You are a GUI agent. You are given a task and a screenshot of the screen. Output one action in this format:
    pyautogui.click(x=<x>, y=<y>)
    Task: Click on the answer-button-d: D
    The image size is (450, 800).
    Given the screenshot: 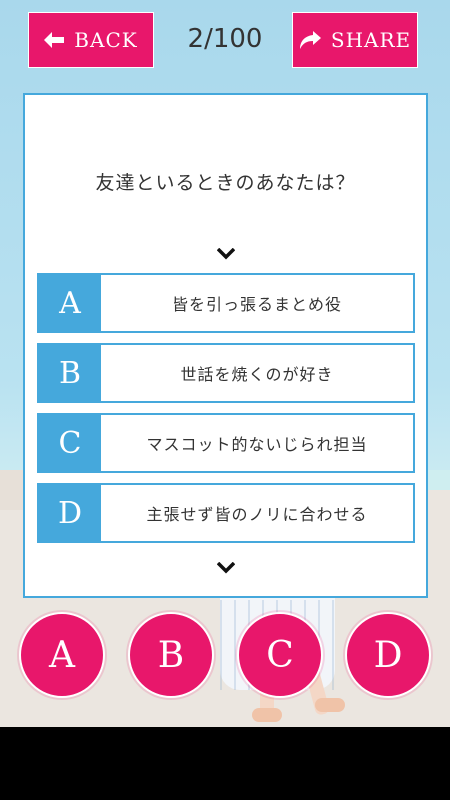 What is the action you would take?
    pyautogui.click(x=388, y=655)
    